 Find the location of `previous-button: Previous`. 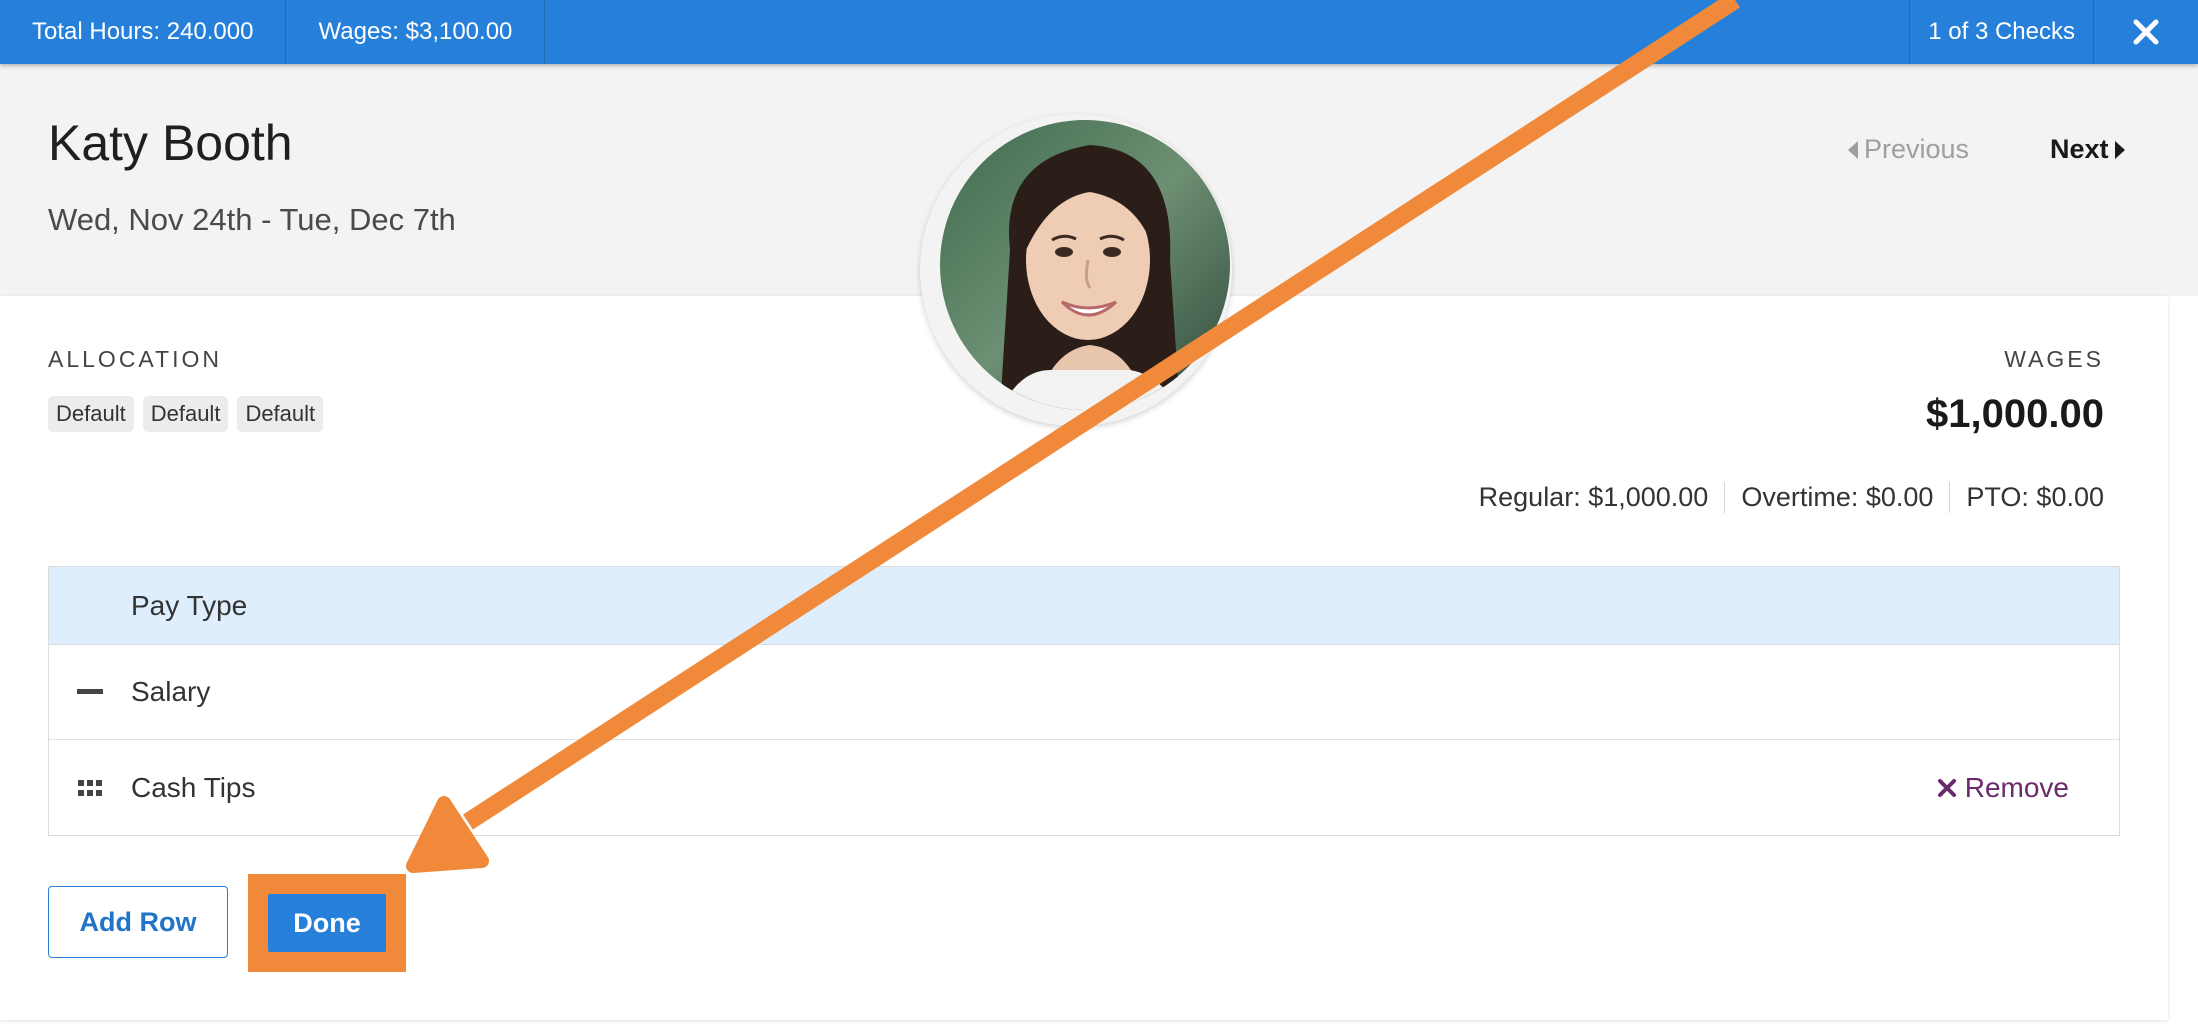

previous-button: Previous is located at coordinates (1908, 149).